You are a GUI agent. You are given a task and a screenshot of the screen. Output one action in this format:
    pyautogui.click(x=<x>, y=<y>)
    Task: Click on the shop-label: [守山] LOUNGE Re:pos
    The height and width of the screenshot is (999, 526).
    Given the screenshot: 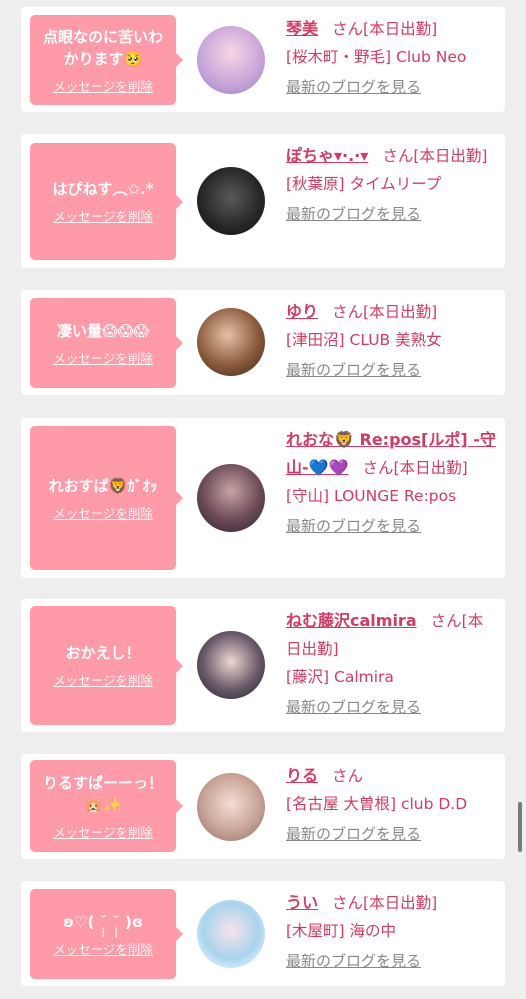 What is the action you would take?
    pyautogui.click(x=371, y=496)
    